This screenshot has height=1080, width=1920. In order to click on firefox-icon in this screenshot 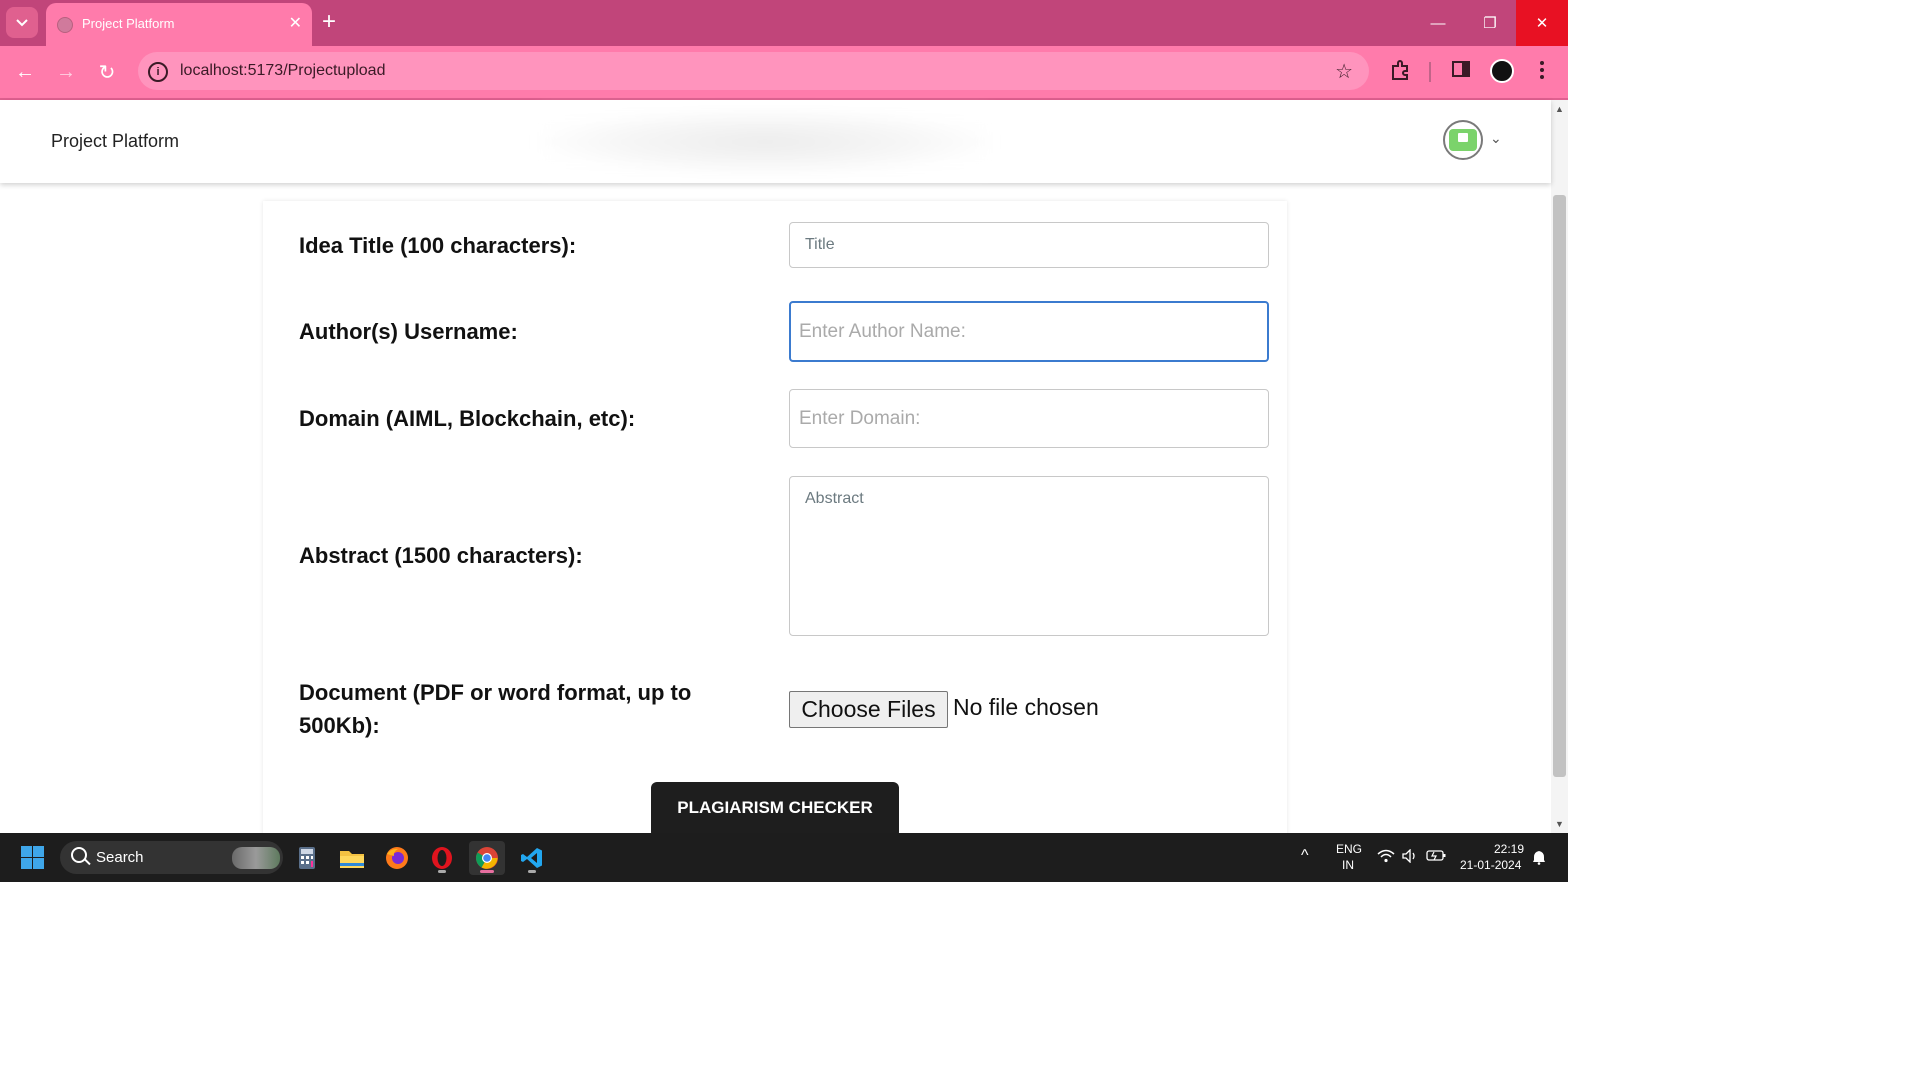, I will do `click(397, 858)`.